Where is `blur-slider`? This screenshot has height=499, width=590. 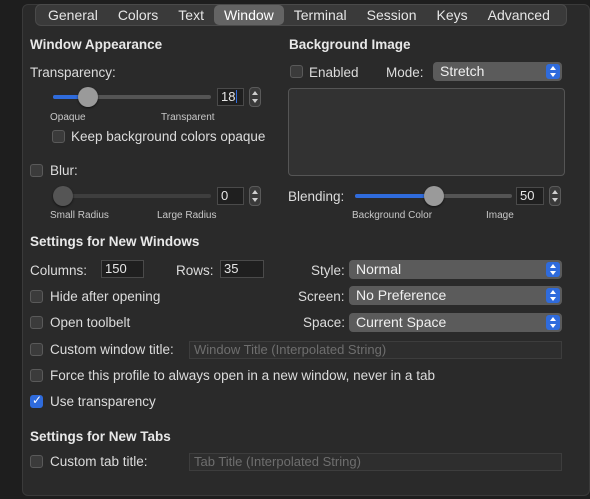 blur-slider is located at coordinates (132, 196).